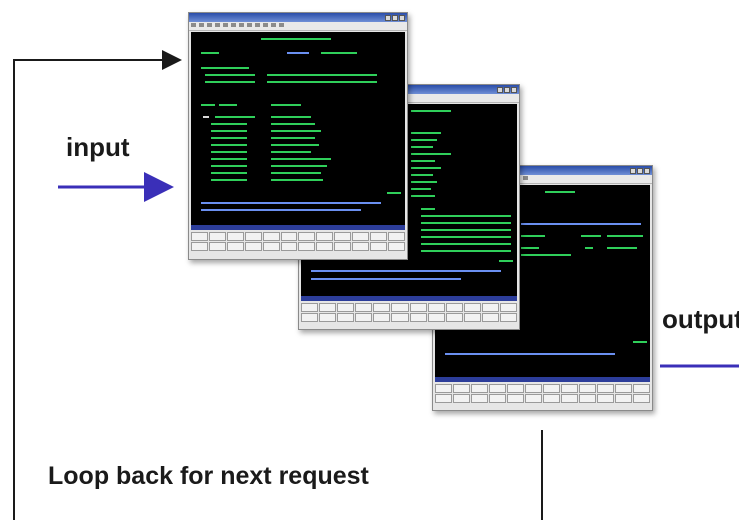  I want to click on output-label: output, so click(700, 319).